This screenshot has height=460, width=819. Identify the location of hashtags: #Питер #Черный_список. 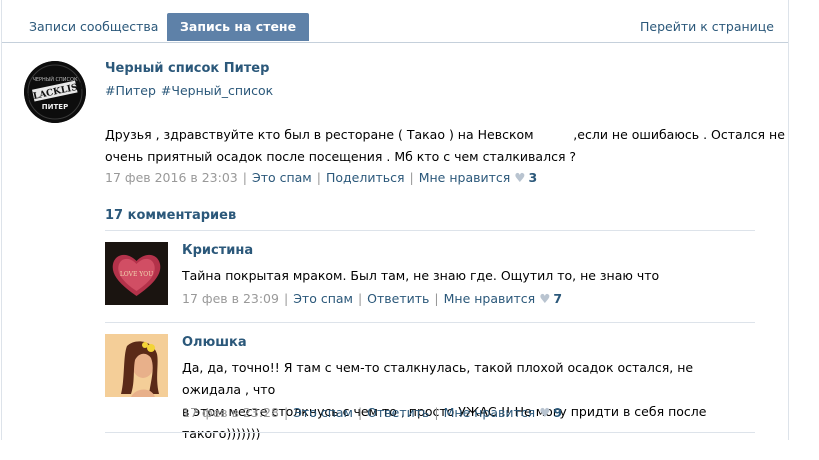
(191, 90).